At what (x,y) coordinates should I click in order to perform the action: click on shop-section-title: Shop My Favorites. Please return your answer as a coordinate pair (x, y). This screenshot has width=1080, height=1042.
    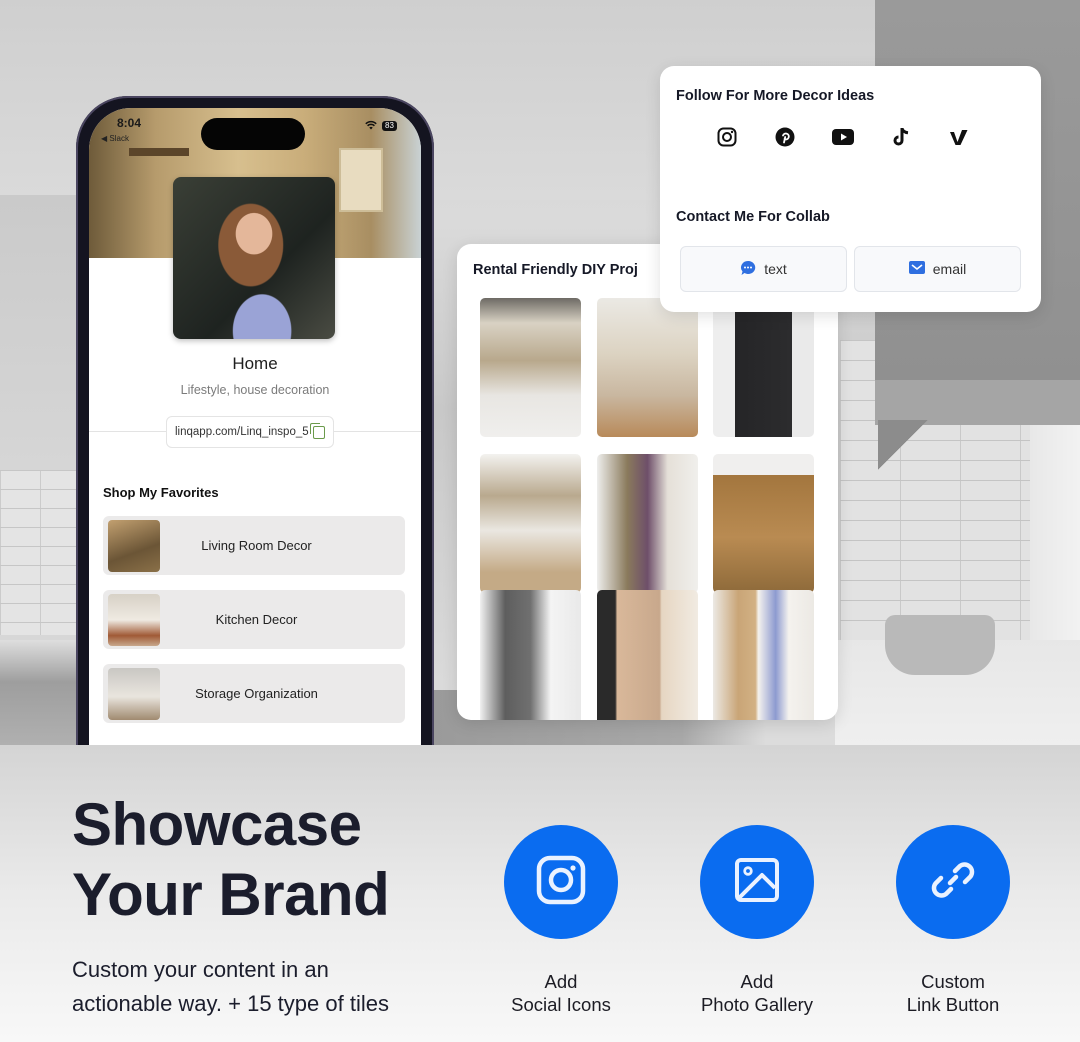
    Looking at the image, I should click on (161, 492).